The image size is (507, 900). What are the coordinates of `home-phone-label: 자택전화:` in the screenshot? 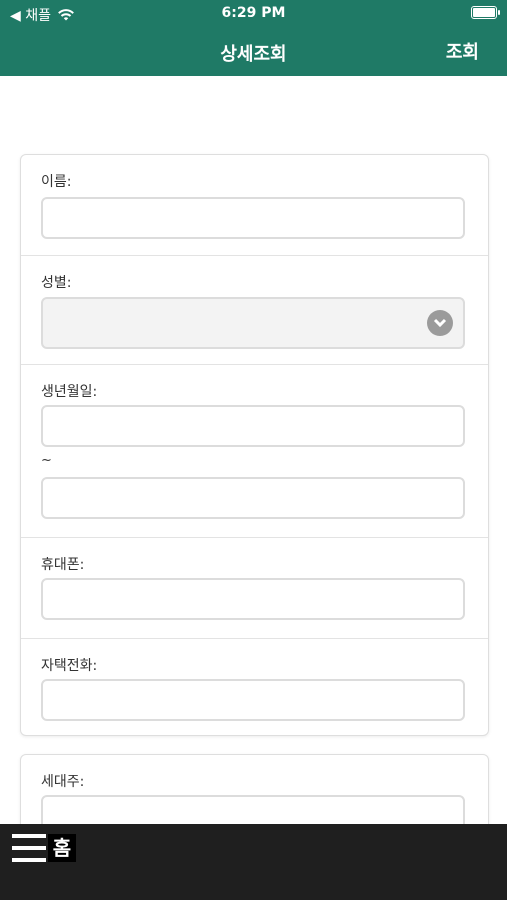 It's located at (69, 666).